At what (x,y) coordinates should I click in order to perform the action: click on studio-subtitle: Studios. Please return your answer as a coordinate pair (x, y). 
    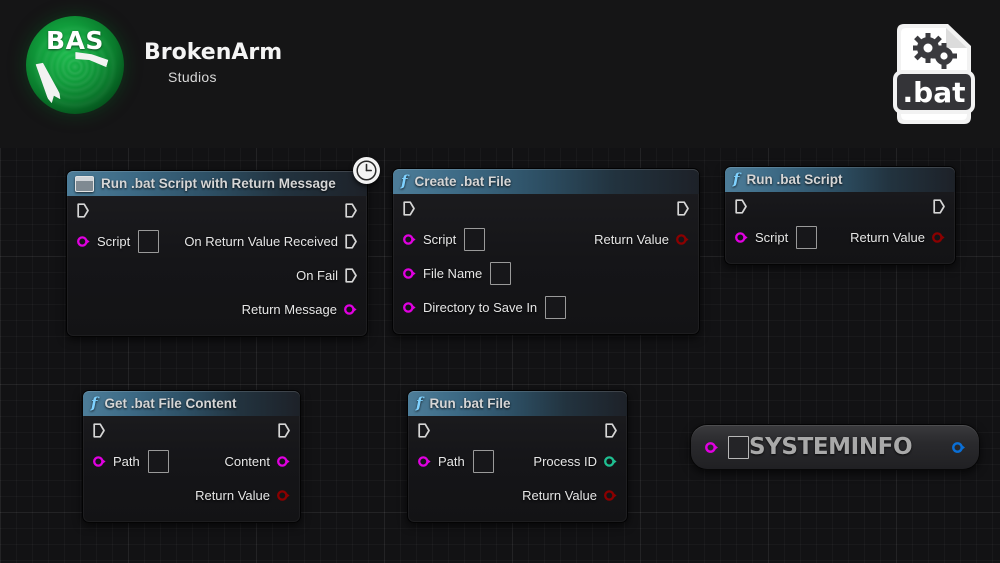
    Looking at the image, I should click on (192, 76).